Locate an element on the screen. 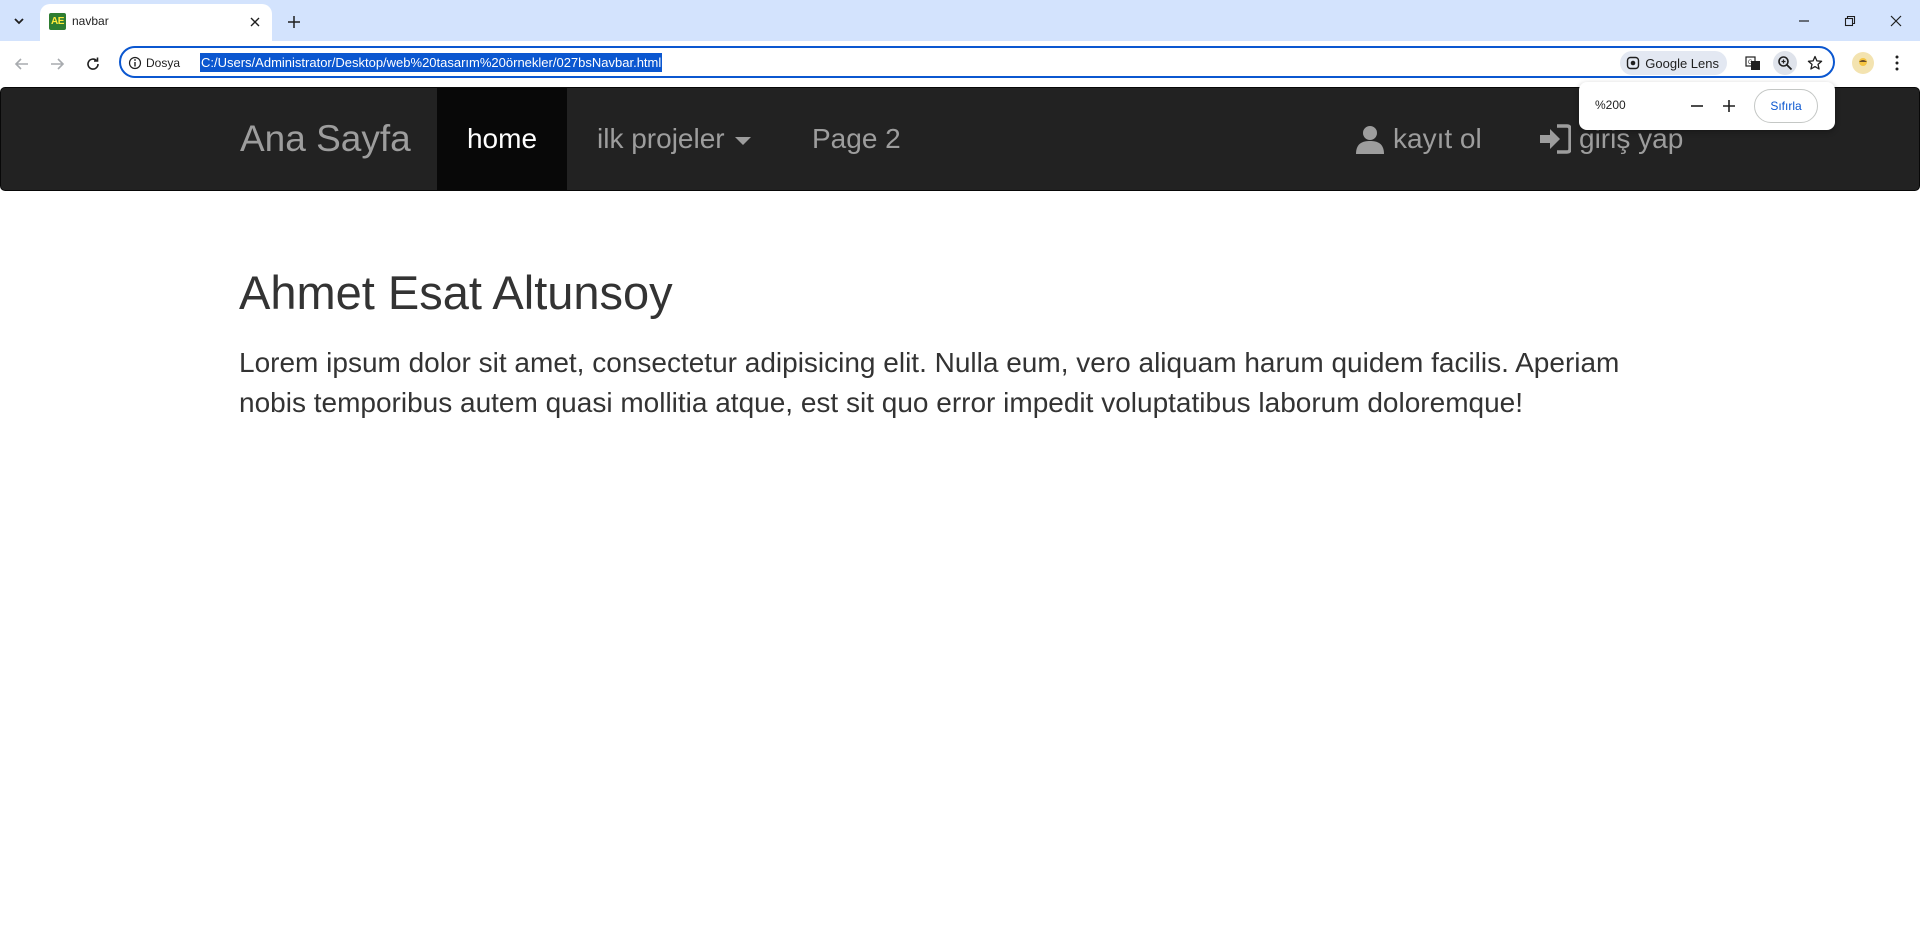  minimize-button is located at coordinates (1804, 20).